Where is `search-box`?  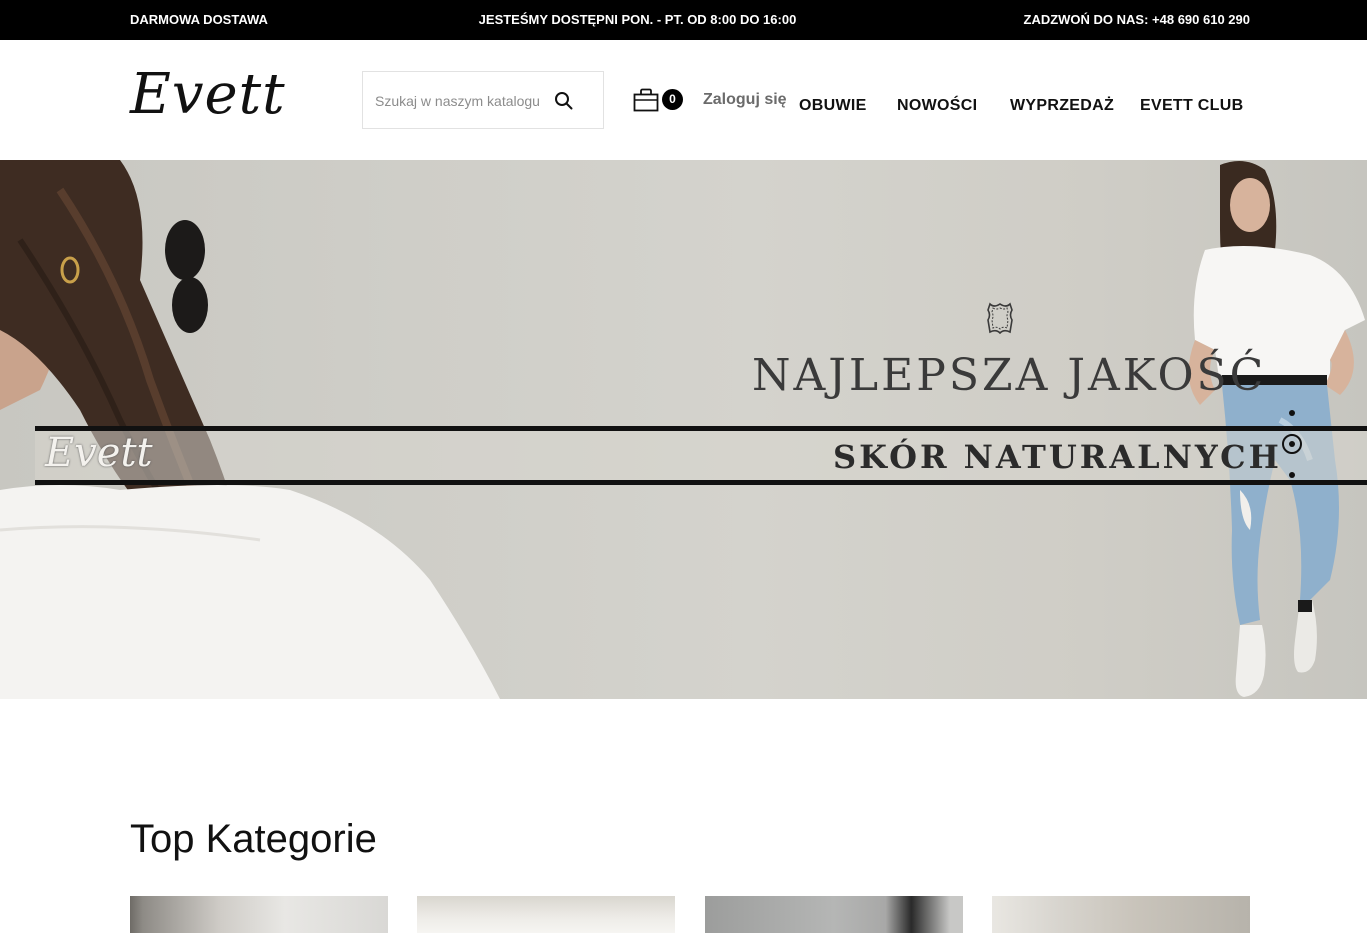 search-box is located at coordinates (483, 100).